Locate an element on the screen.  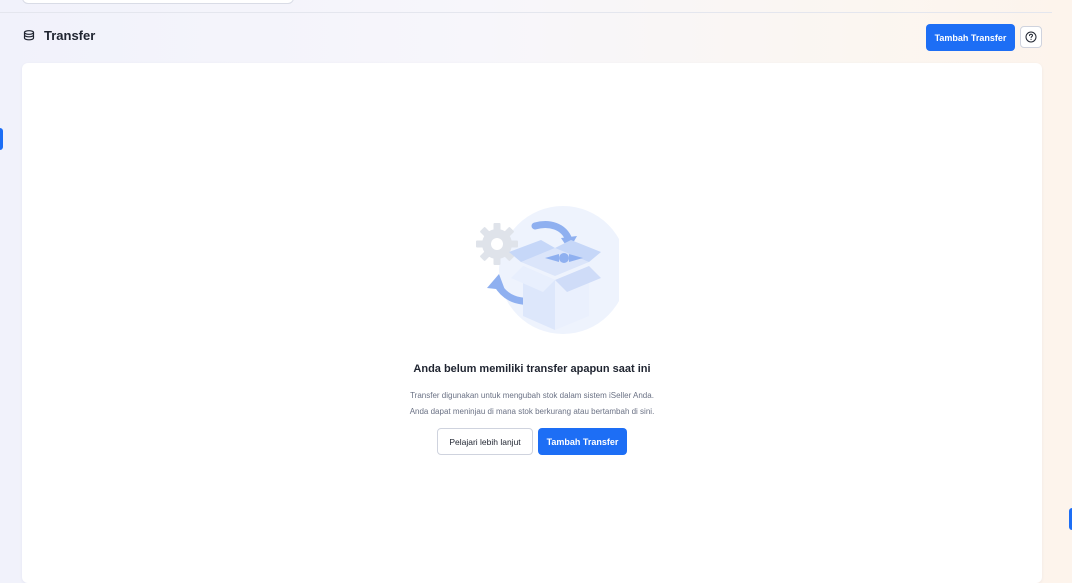
search-input is located at coordinates (158, 2).